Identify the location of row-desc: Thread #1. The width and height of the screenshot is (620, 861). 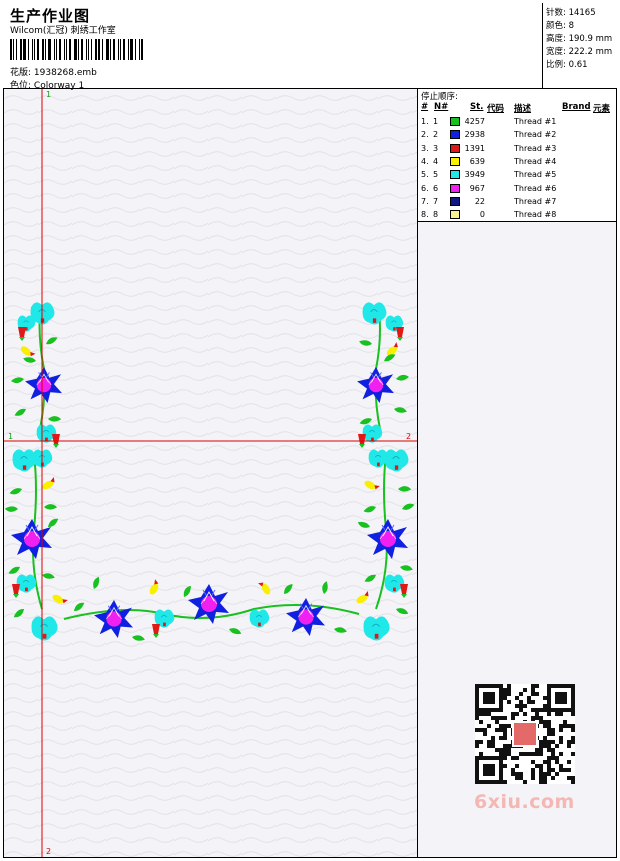
(535, 121).